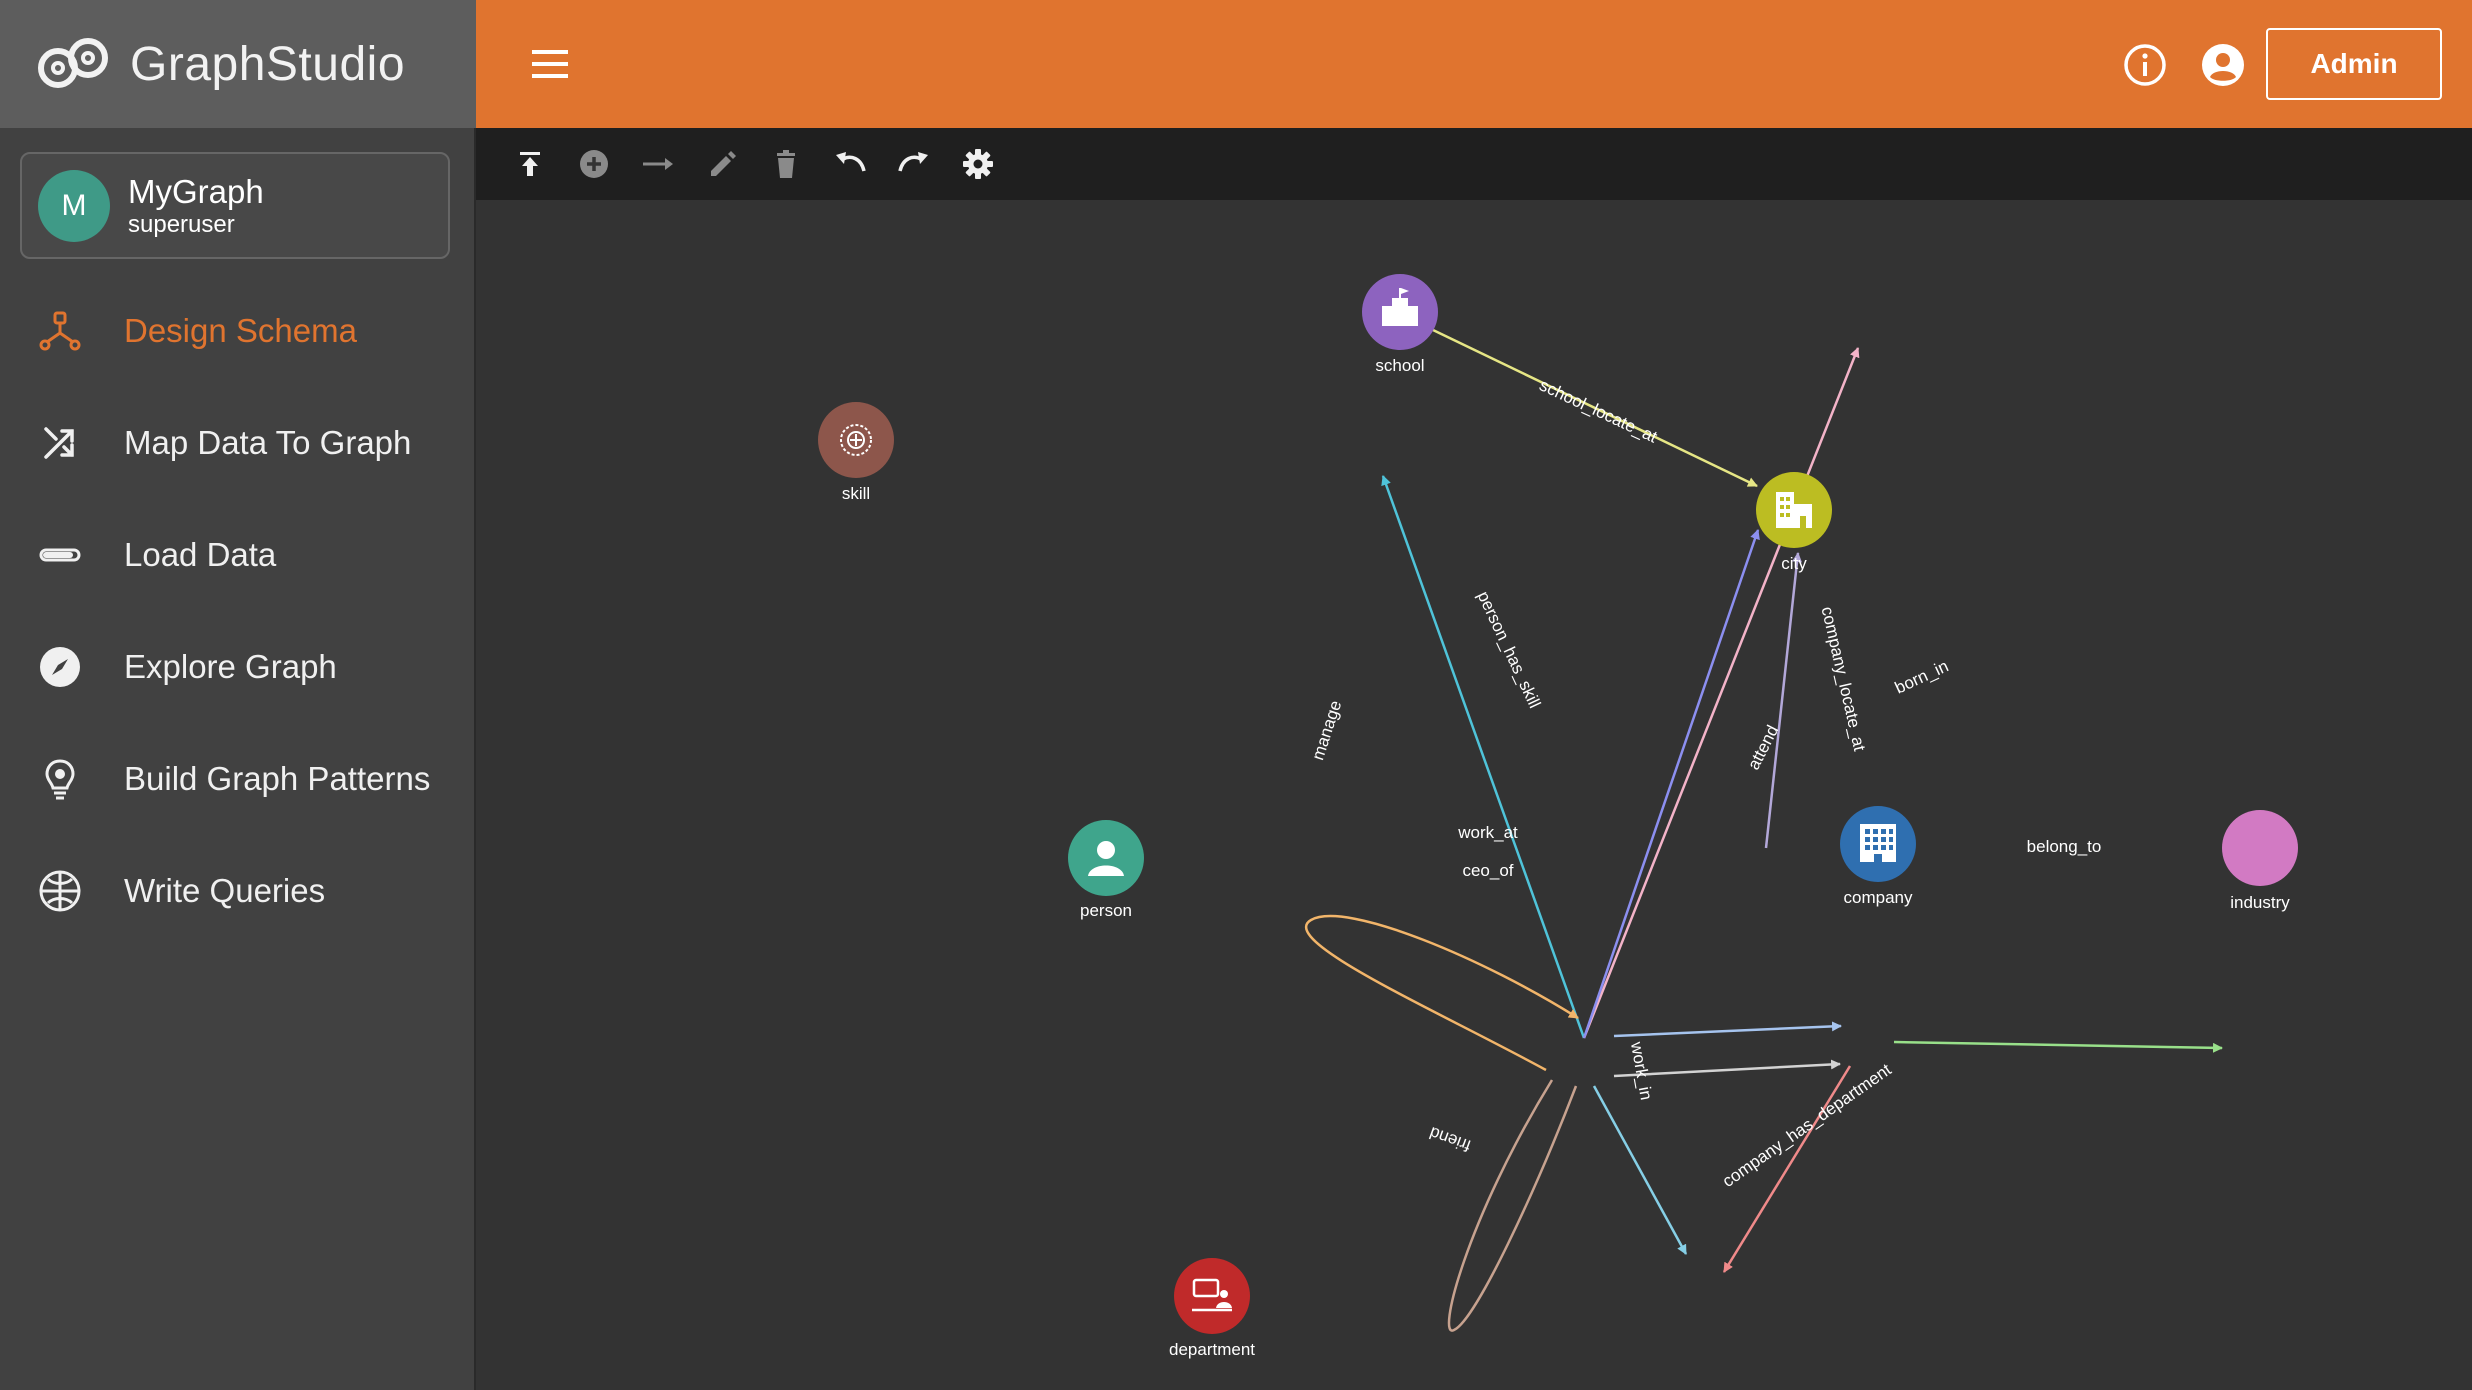 The image size is (2472, 1390). Describe the element at coordinates (1212, 1308) in the screenshot. I see `vertex-department: department` at that location.